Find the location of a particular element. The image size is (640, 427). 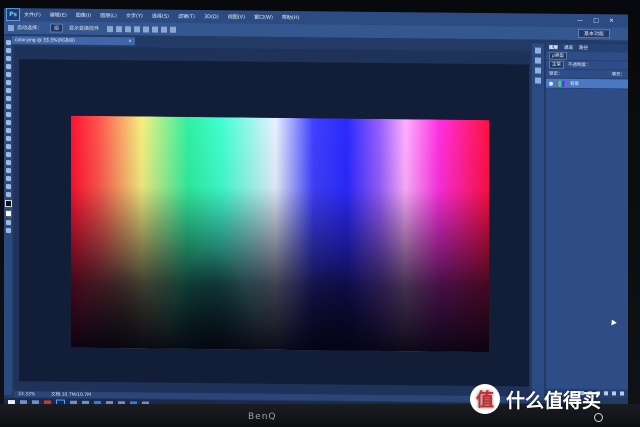

align-bottom-icon is located at coordinates (128, 28).